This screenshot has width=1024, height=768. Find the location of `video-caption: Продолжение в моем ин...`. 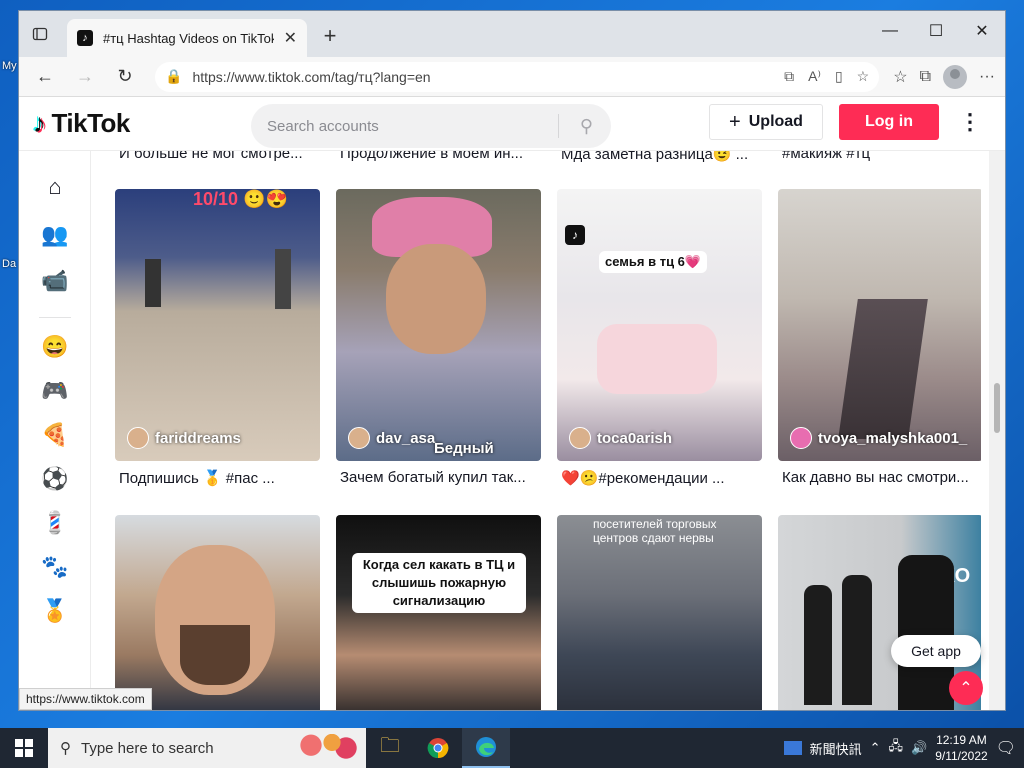

video-caption: Продолжение в моем ин... is located at coordinates (442, 156).